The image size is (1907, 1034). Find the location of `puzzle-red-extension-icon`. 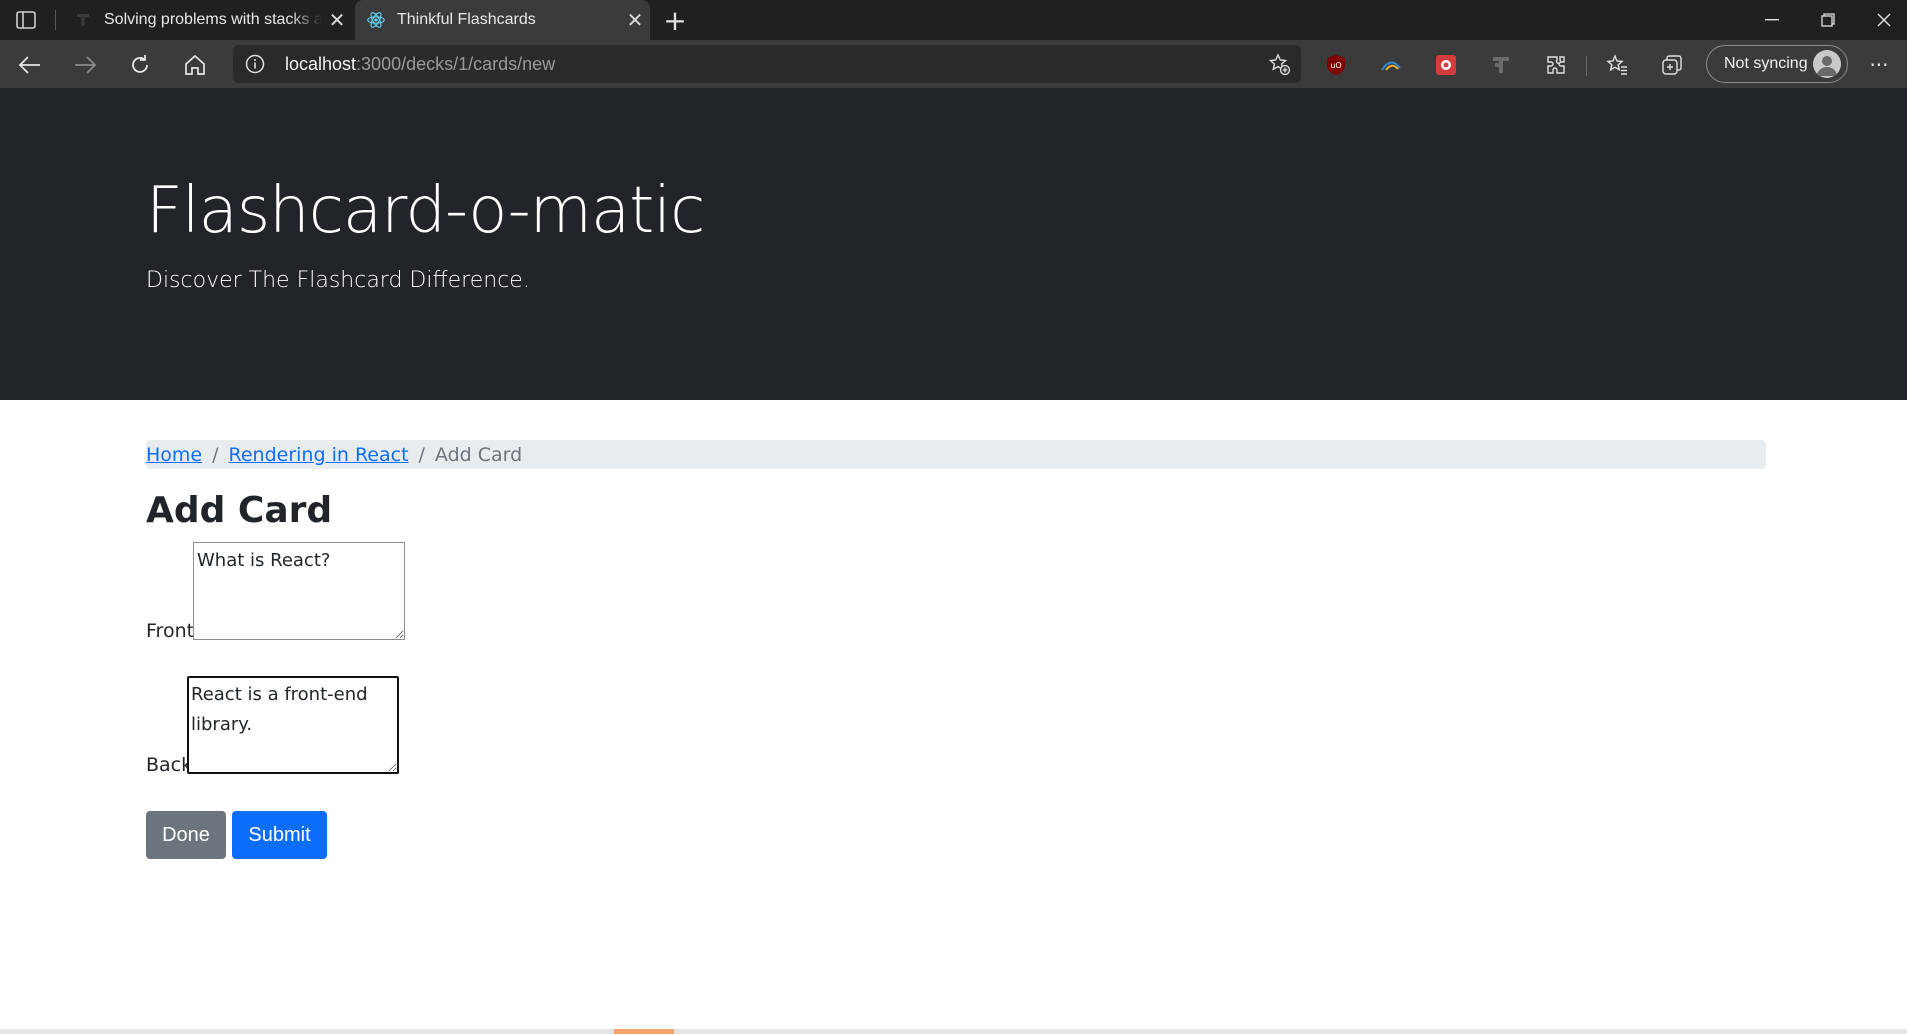

puzzle-red-extension-icon is located at coordinates (1446, 65).